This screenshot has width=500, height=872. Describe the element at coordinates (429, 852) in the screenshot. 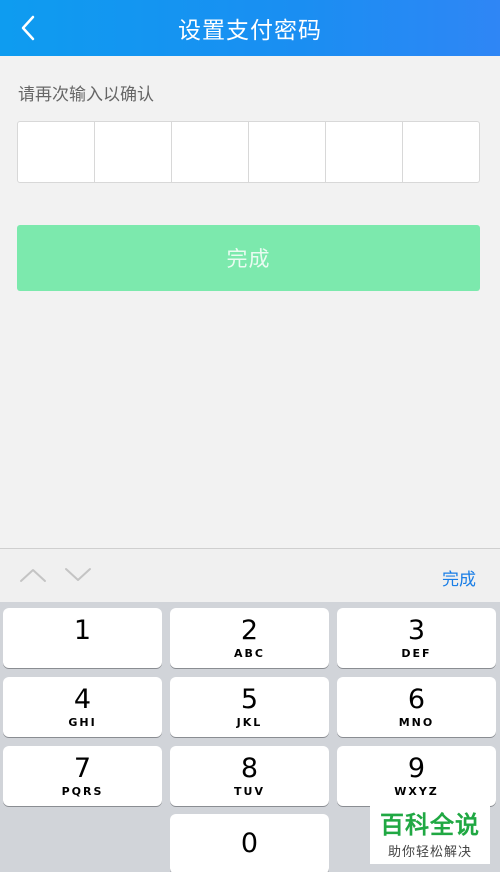

I see `watermark-slogan: 助你轻松解决` at that location.